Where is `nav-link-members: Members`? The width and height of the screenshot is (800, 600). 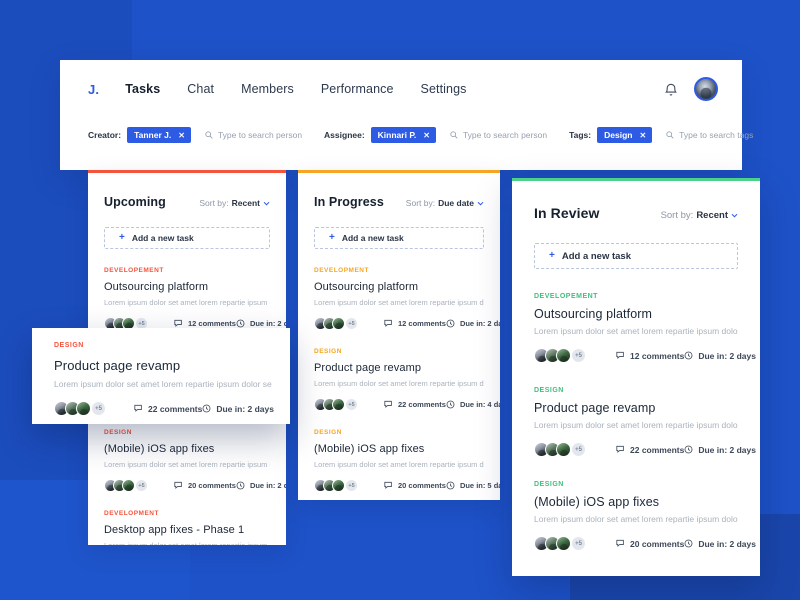
nav-link-members: Members is located at coordinates (267, 89).